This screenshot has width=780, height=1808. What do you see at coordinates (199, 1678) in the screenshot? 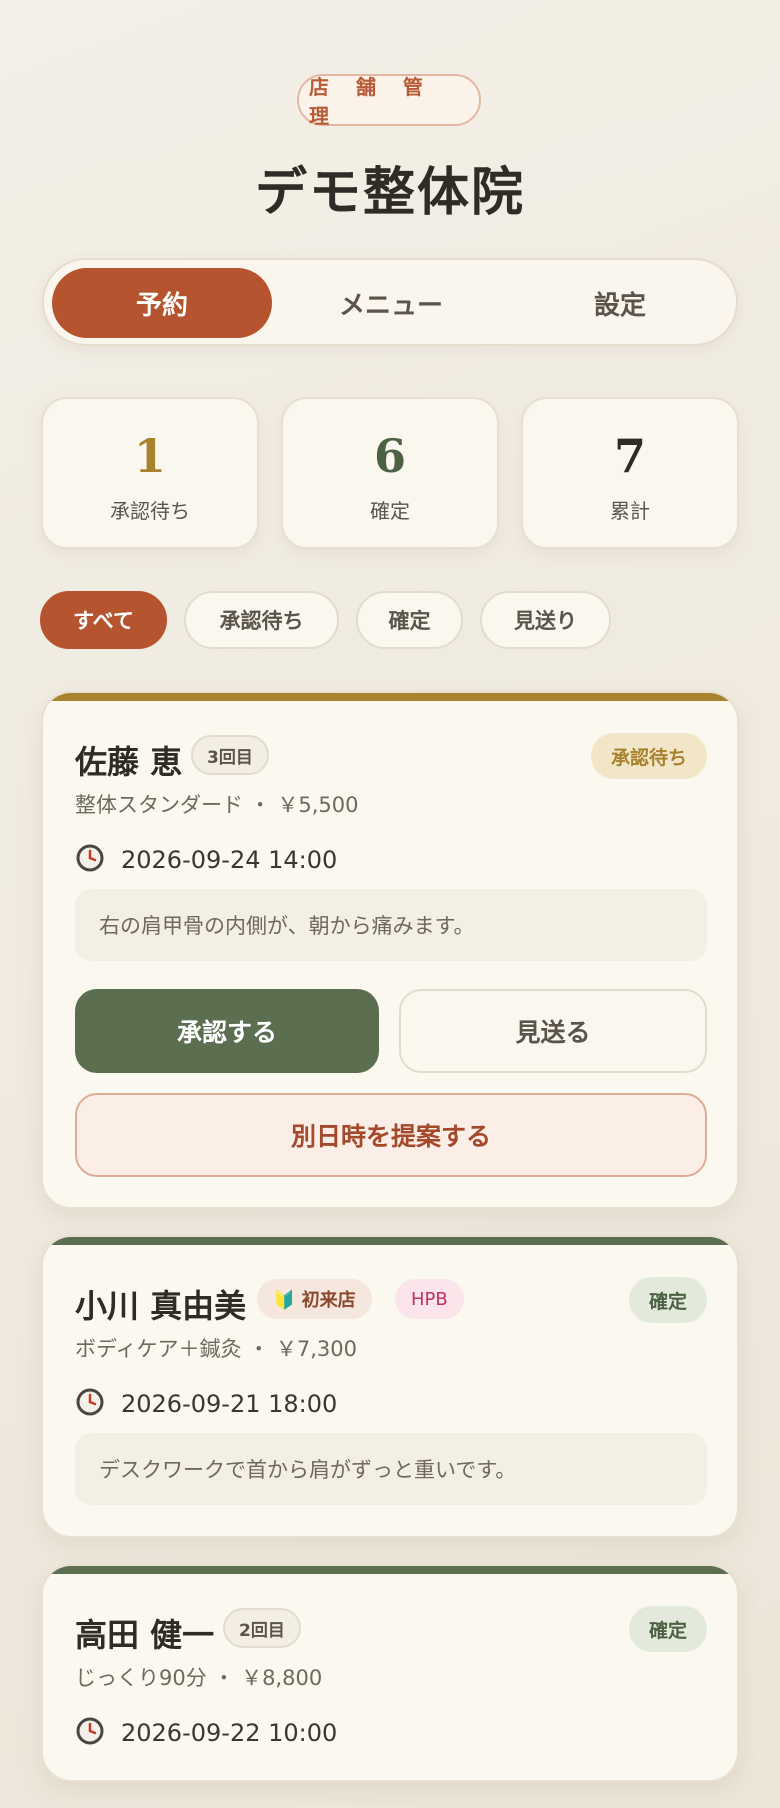
I see `service-and-price: じっくり90分 ・ ￥8,800` at bounding box center [199, 1678].